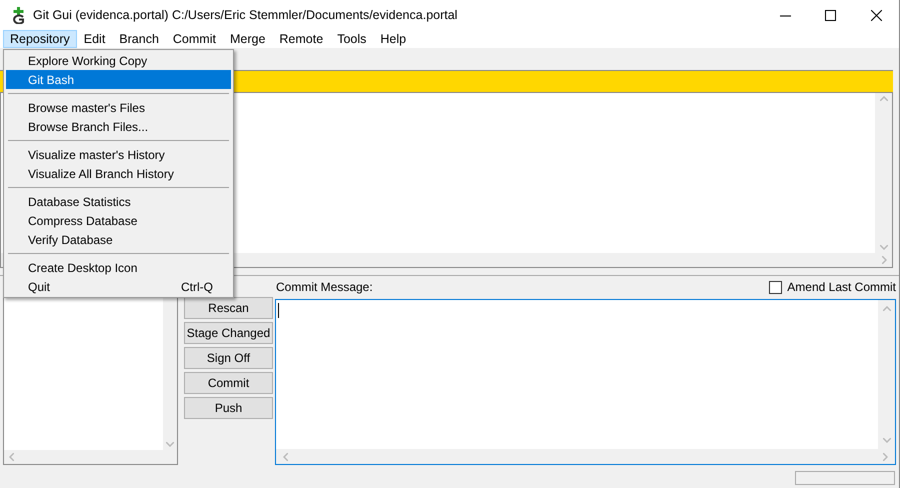 The width and height of the screenshot is (900, 488). What do you see at coordinates (324, 287) in the screenshot?
I see `commit-message-label: Commit Message:` at bounding box center [324, 287].